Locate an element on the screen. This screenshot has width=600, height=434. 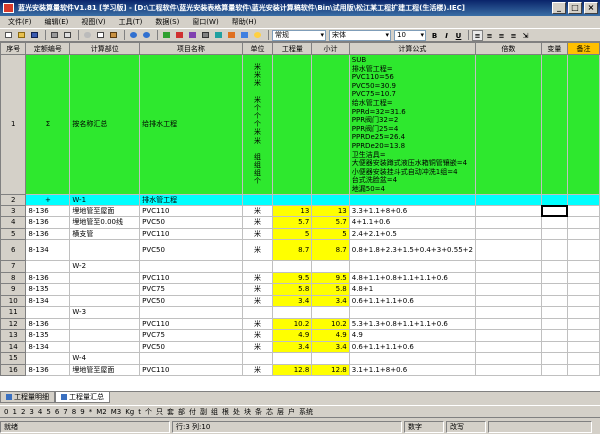
cell-formula: 5.3+1.3+0.8+1.1+1.1+0.6 is located at coordinates (412, 323).